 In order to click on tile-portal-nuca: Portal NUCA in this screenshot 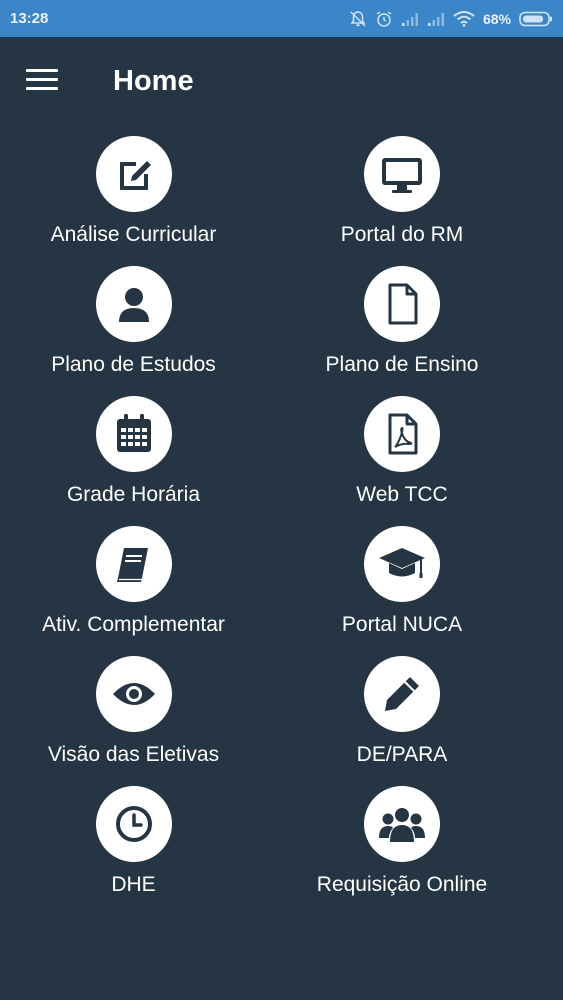, I will do `click(402, 587)`.